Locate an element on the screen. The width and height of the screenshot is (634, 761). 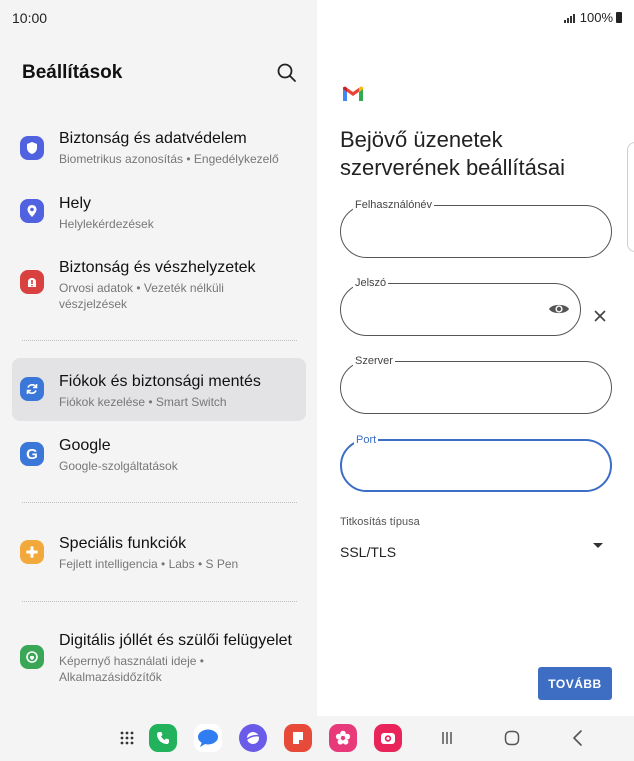
app-drawer-icon is located at coordinates (127, 738).